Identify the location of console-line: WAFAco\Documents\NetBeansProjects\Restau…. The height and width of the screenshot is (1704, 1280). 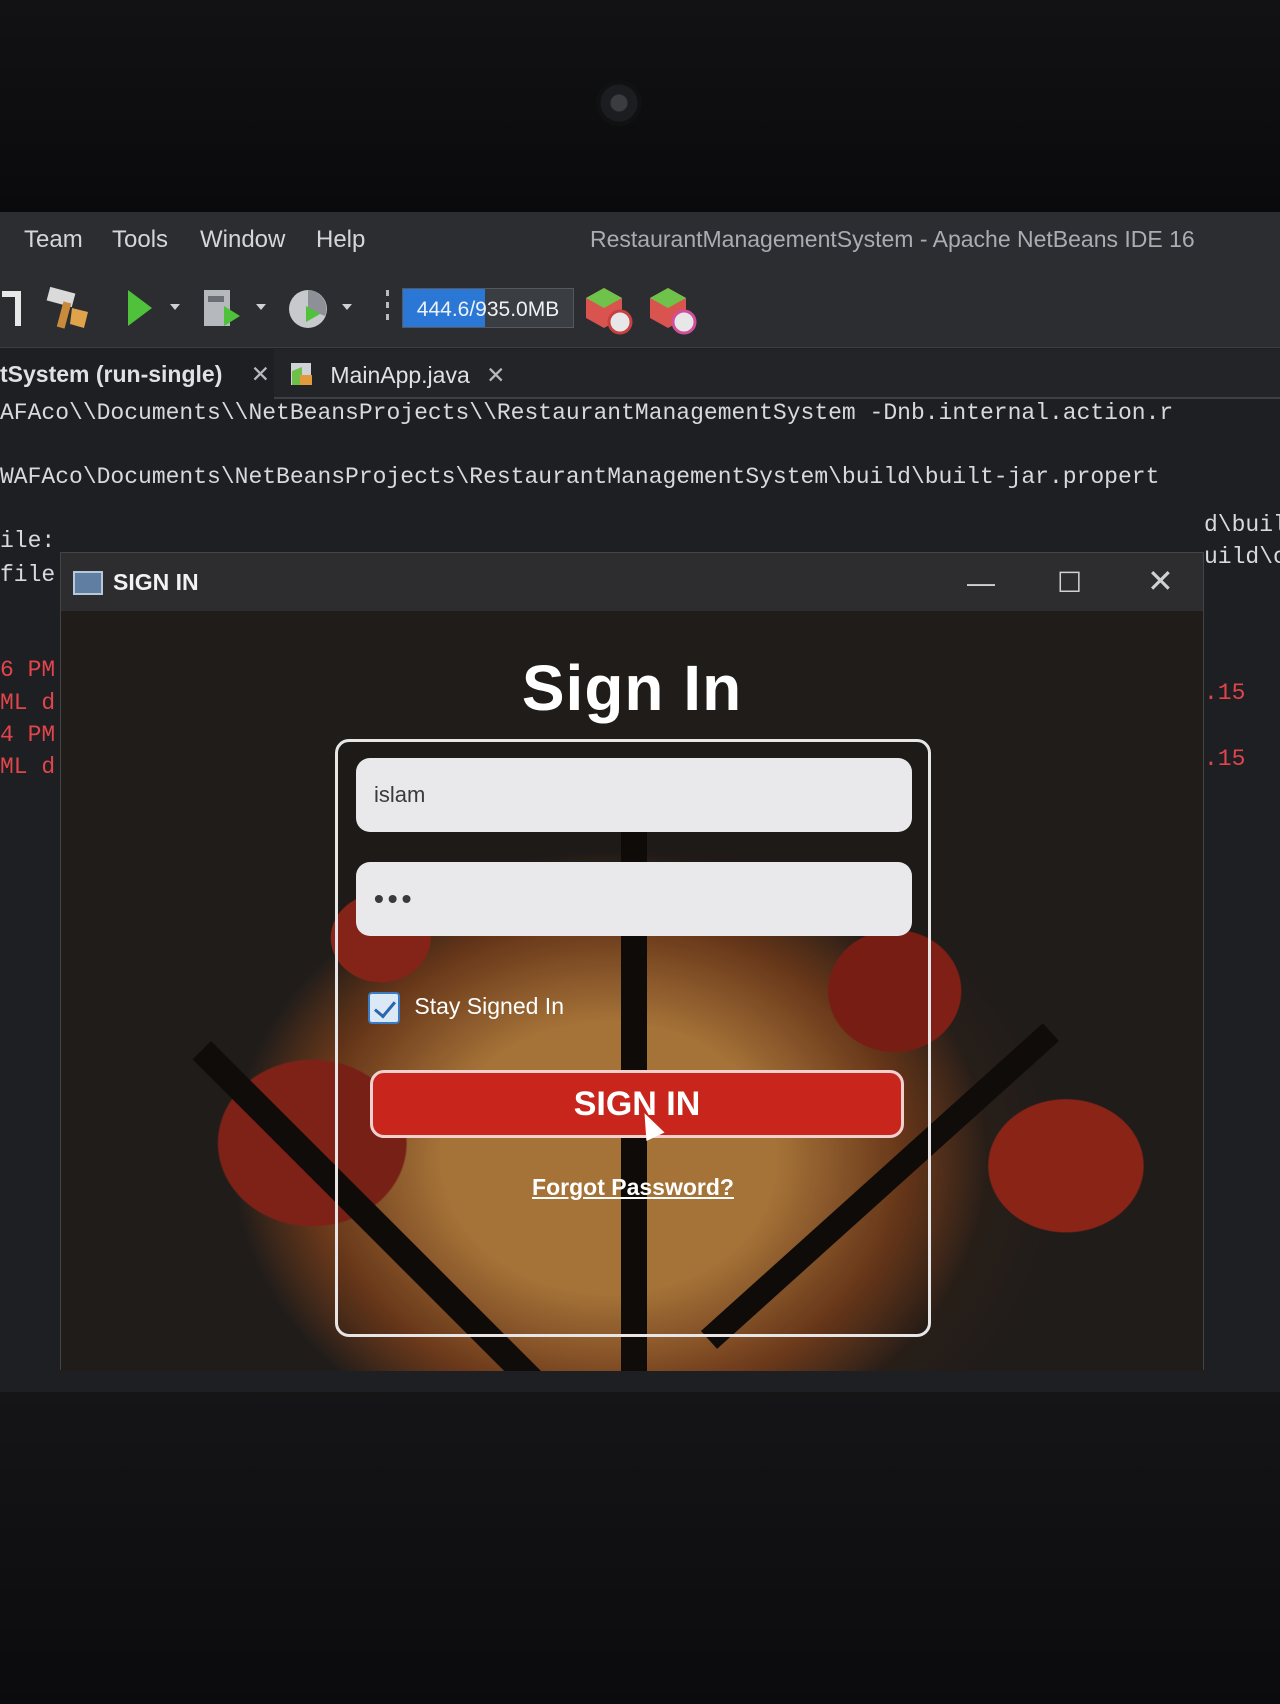
(580, 477).